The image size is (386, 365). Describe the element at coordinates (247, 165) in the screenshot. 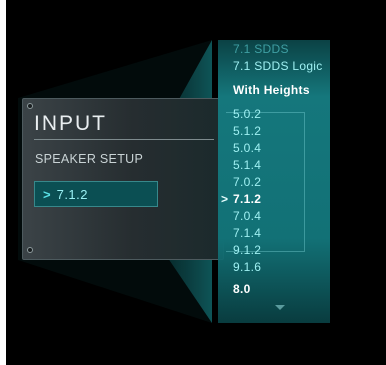

I see `option-5-1-4: 5.1.4` at that location.